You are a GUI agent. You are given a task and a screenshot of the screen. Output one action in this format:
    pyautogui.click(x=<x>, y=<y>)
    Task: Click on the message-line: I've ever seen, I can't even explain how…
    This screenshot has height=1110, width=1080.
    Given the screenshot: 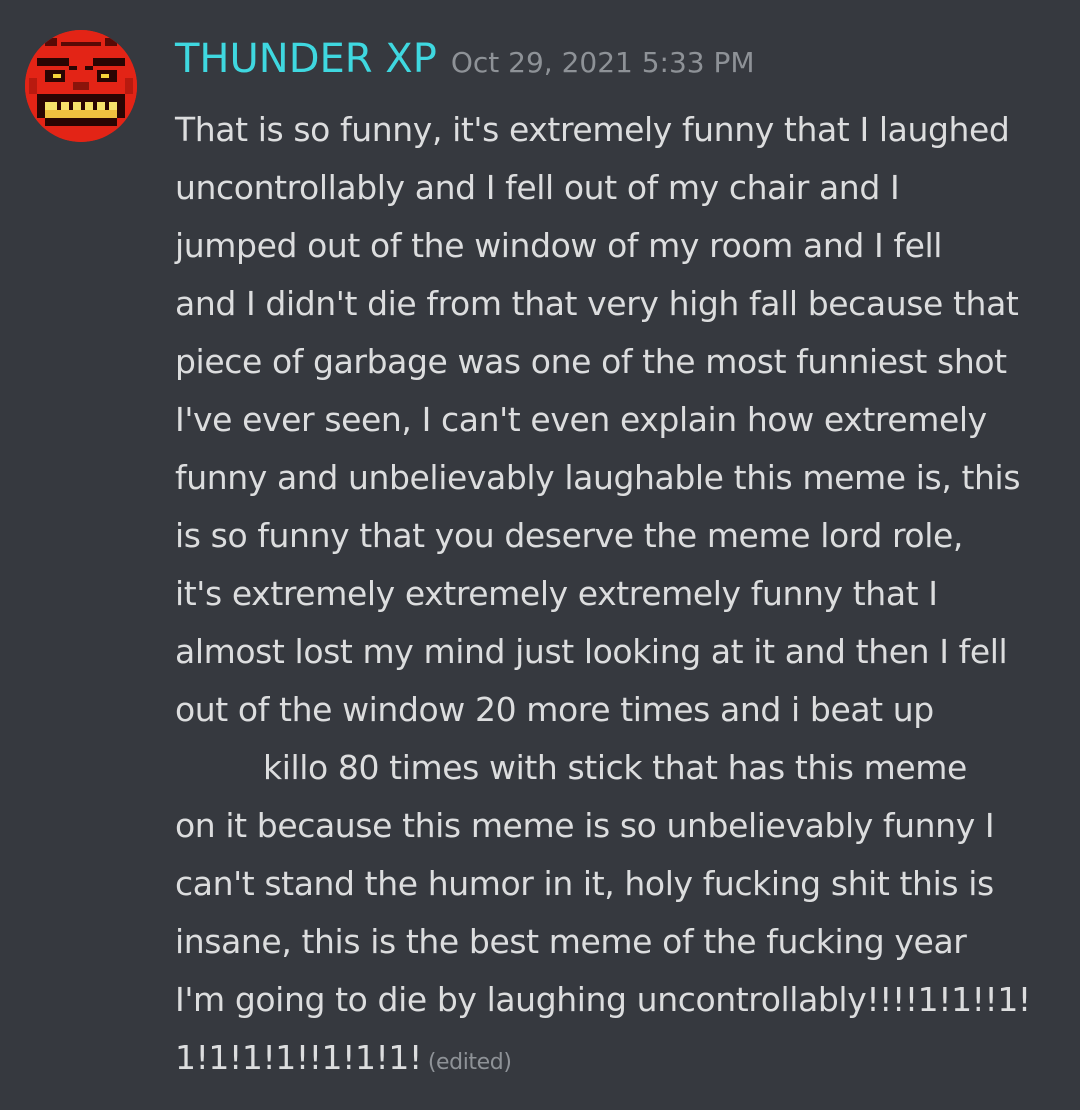 What is the action you would take?
    pyautogui.click(x=581, y=419)
    